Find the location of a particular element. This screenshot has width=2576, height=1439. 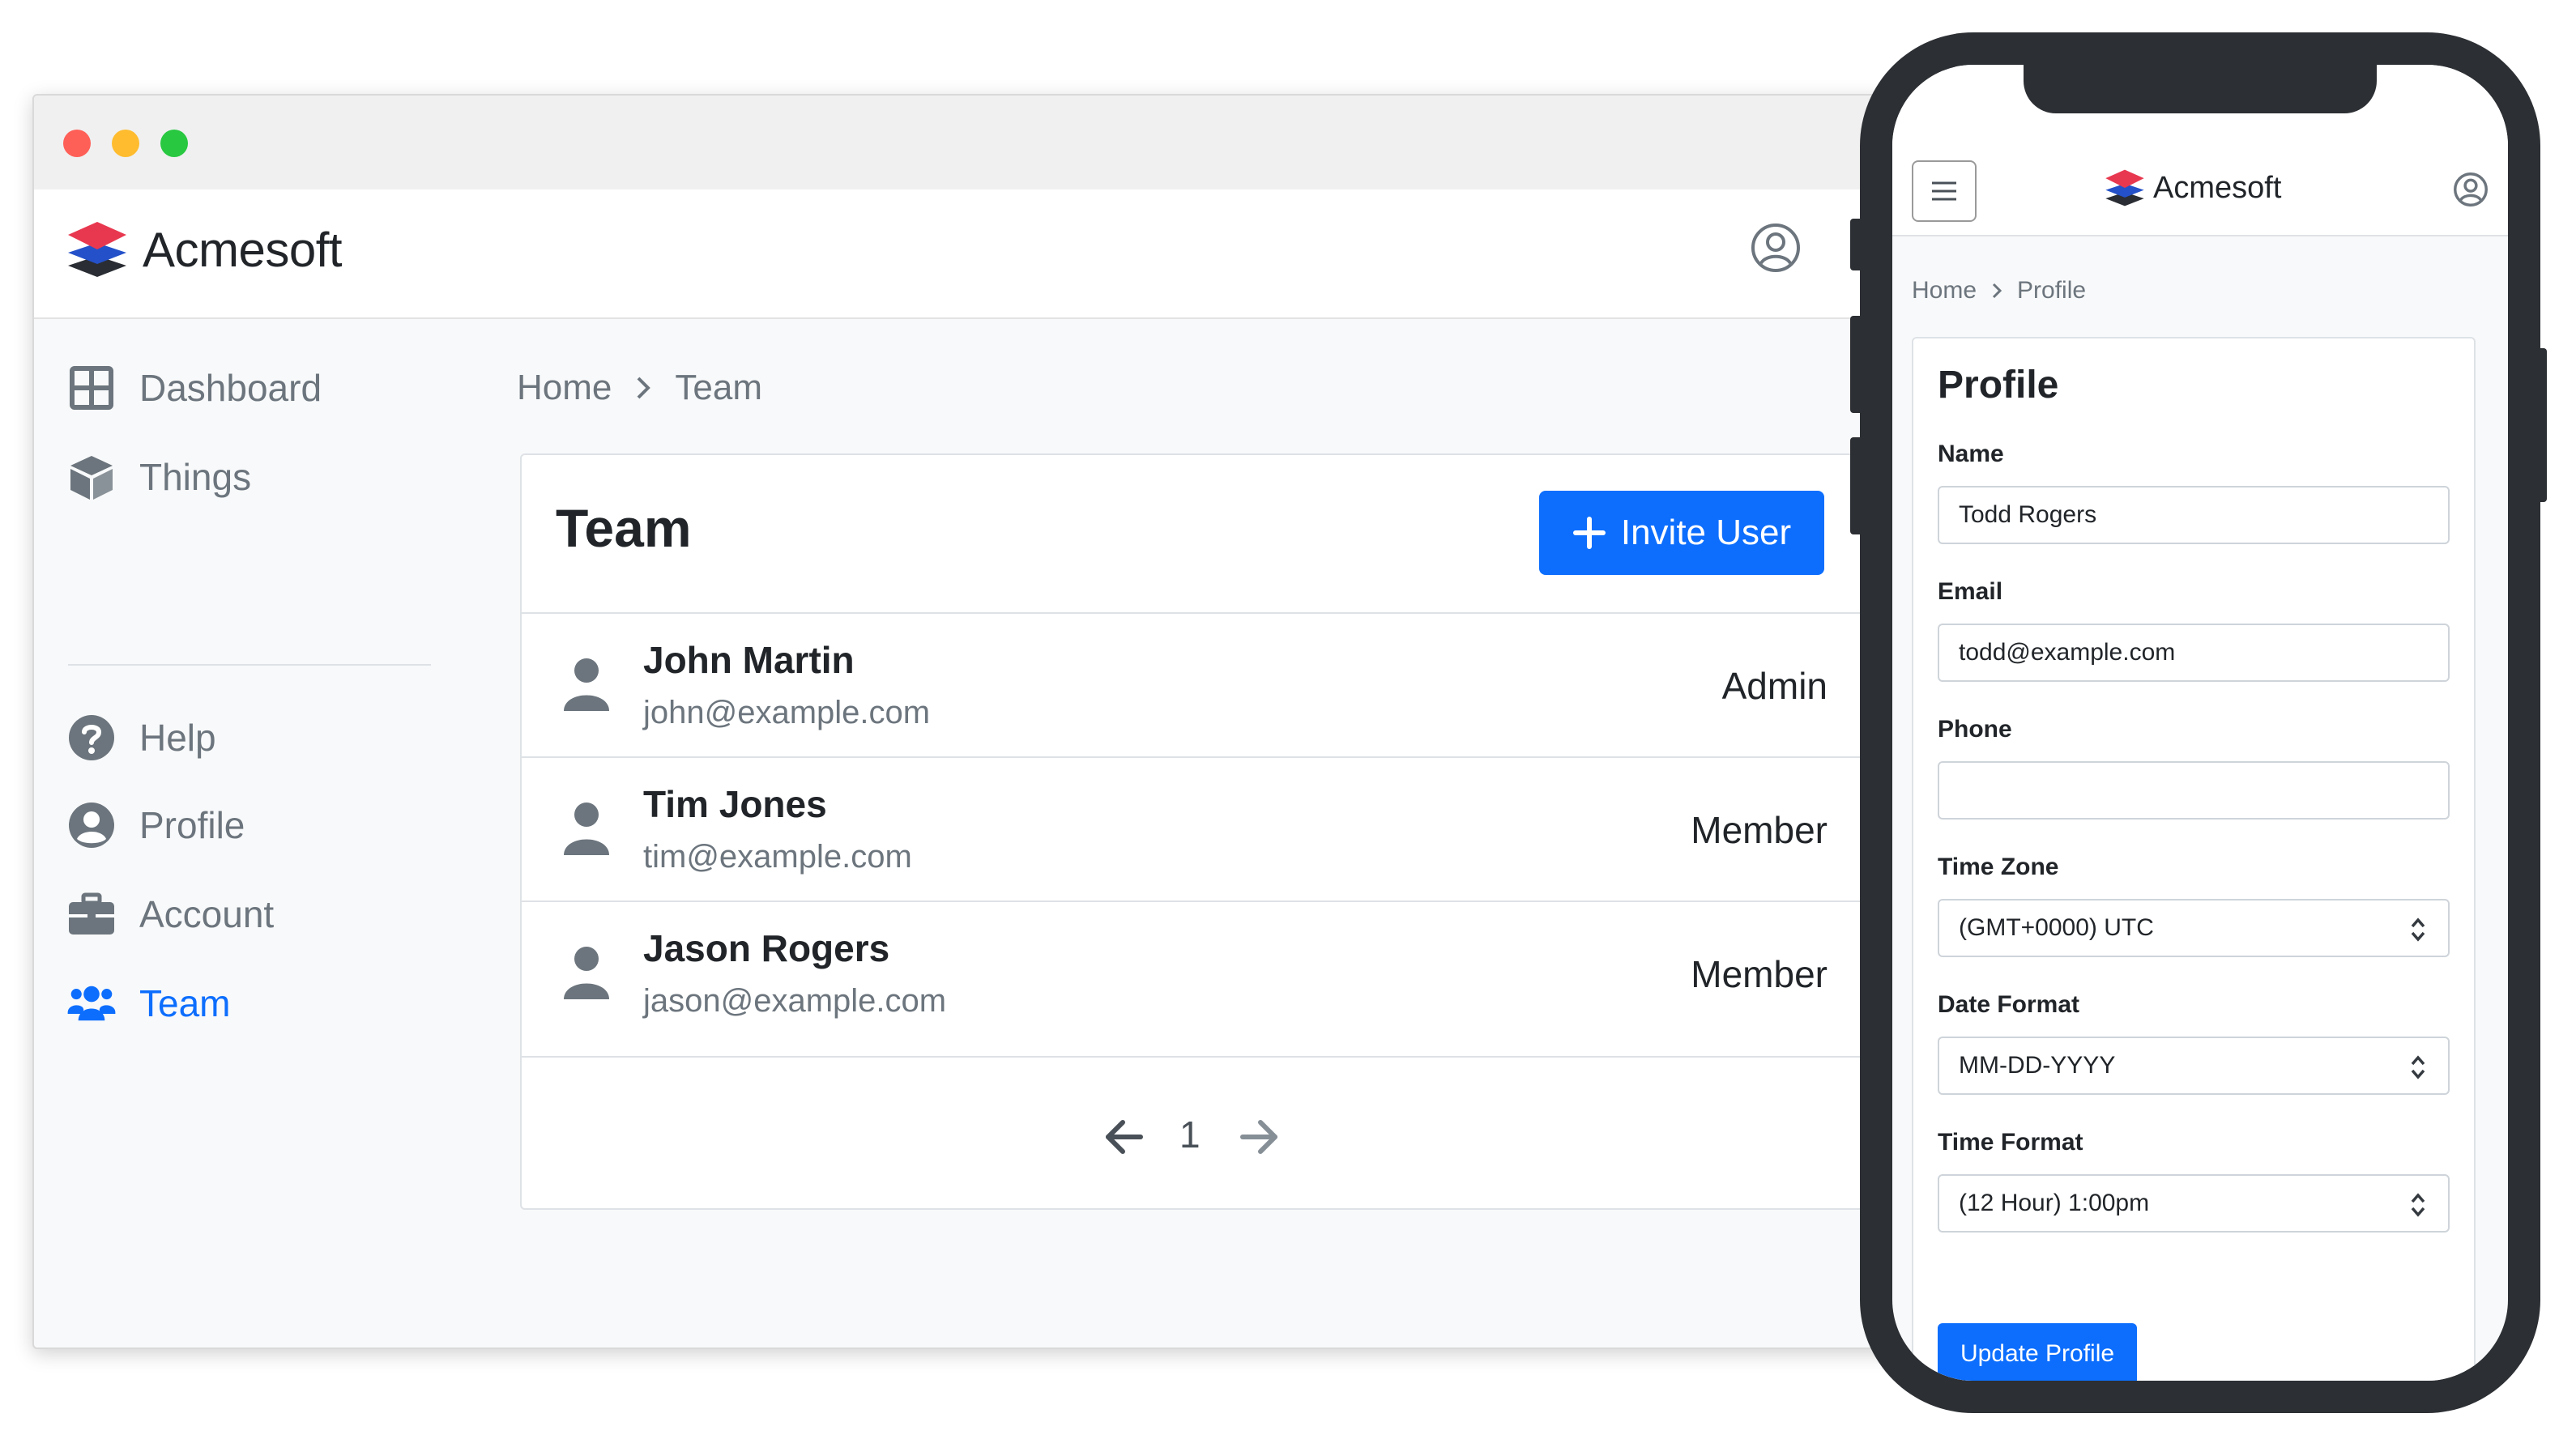

sidebar-item-team: Team is located at coordinates (148, 1003).